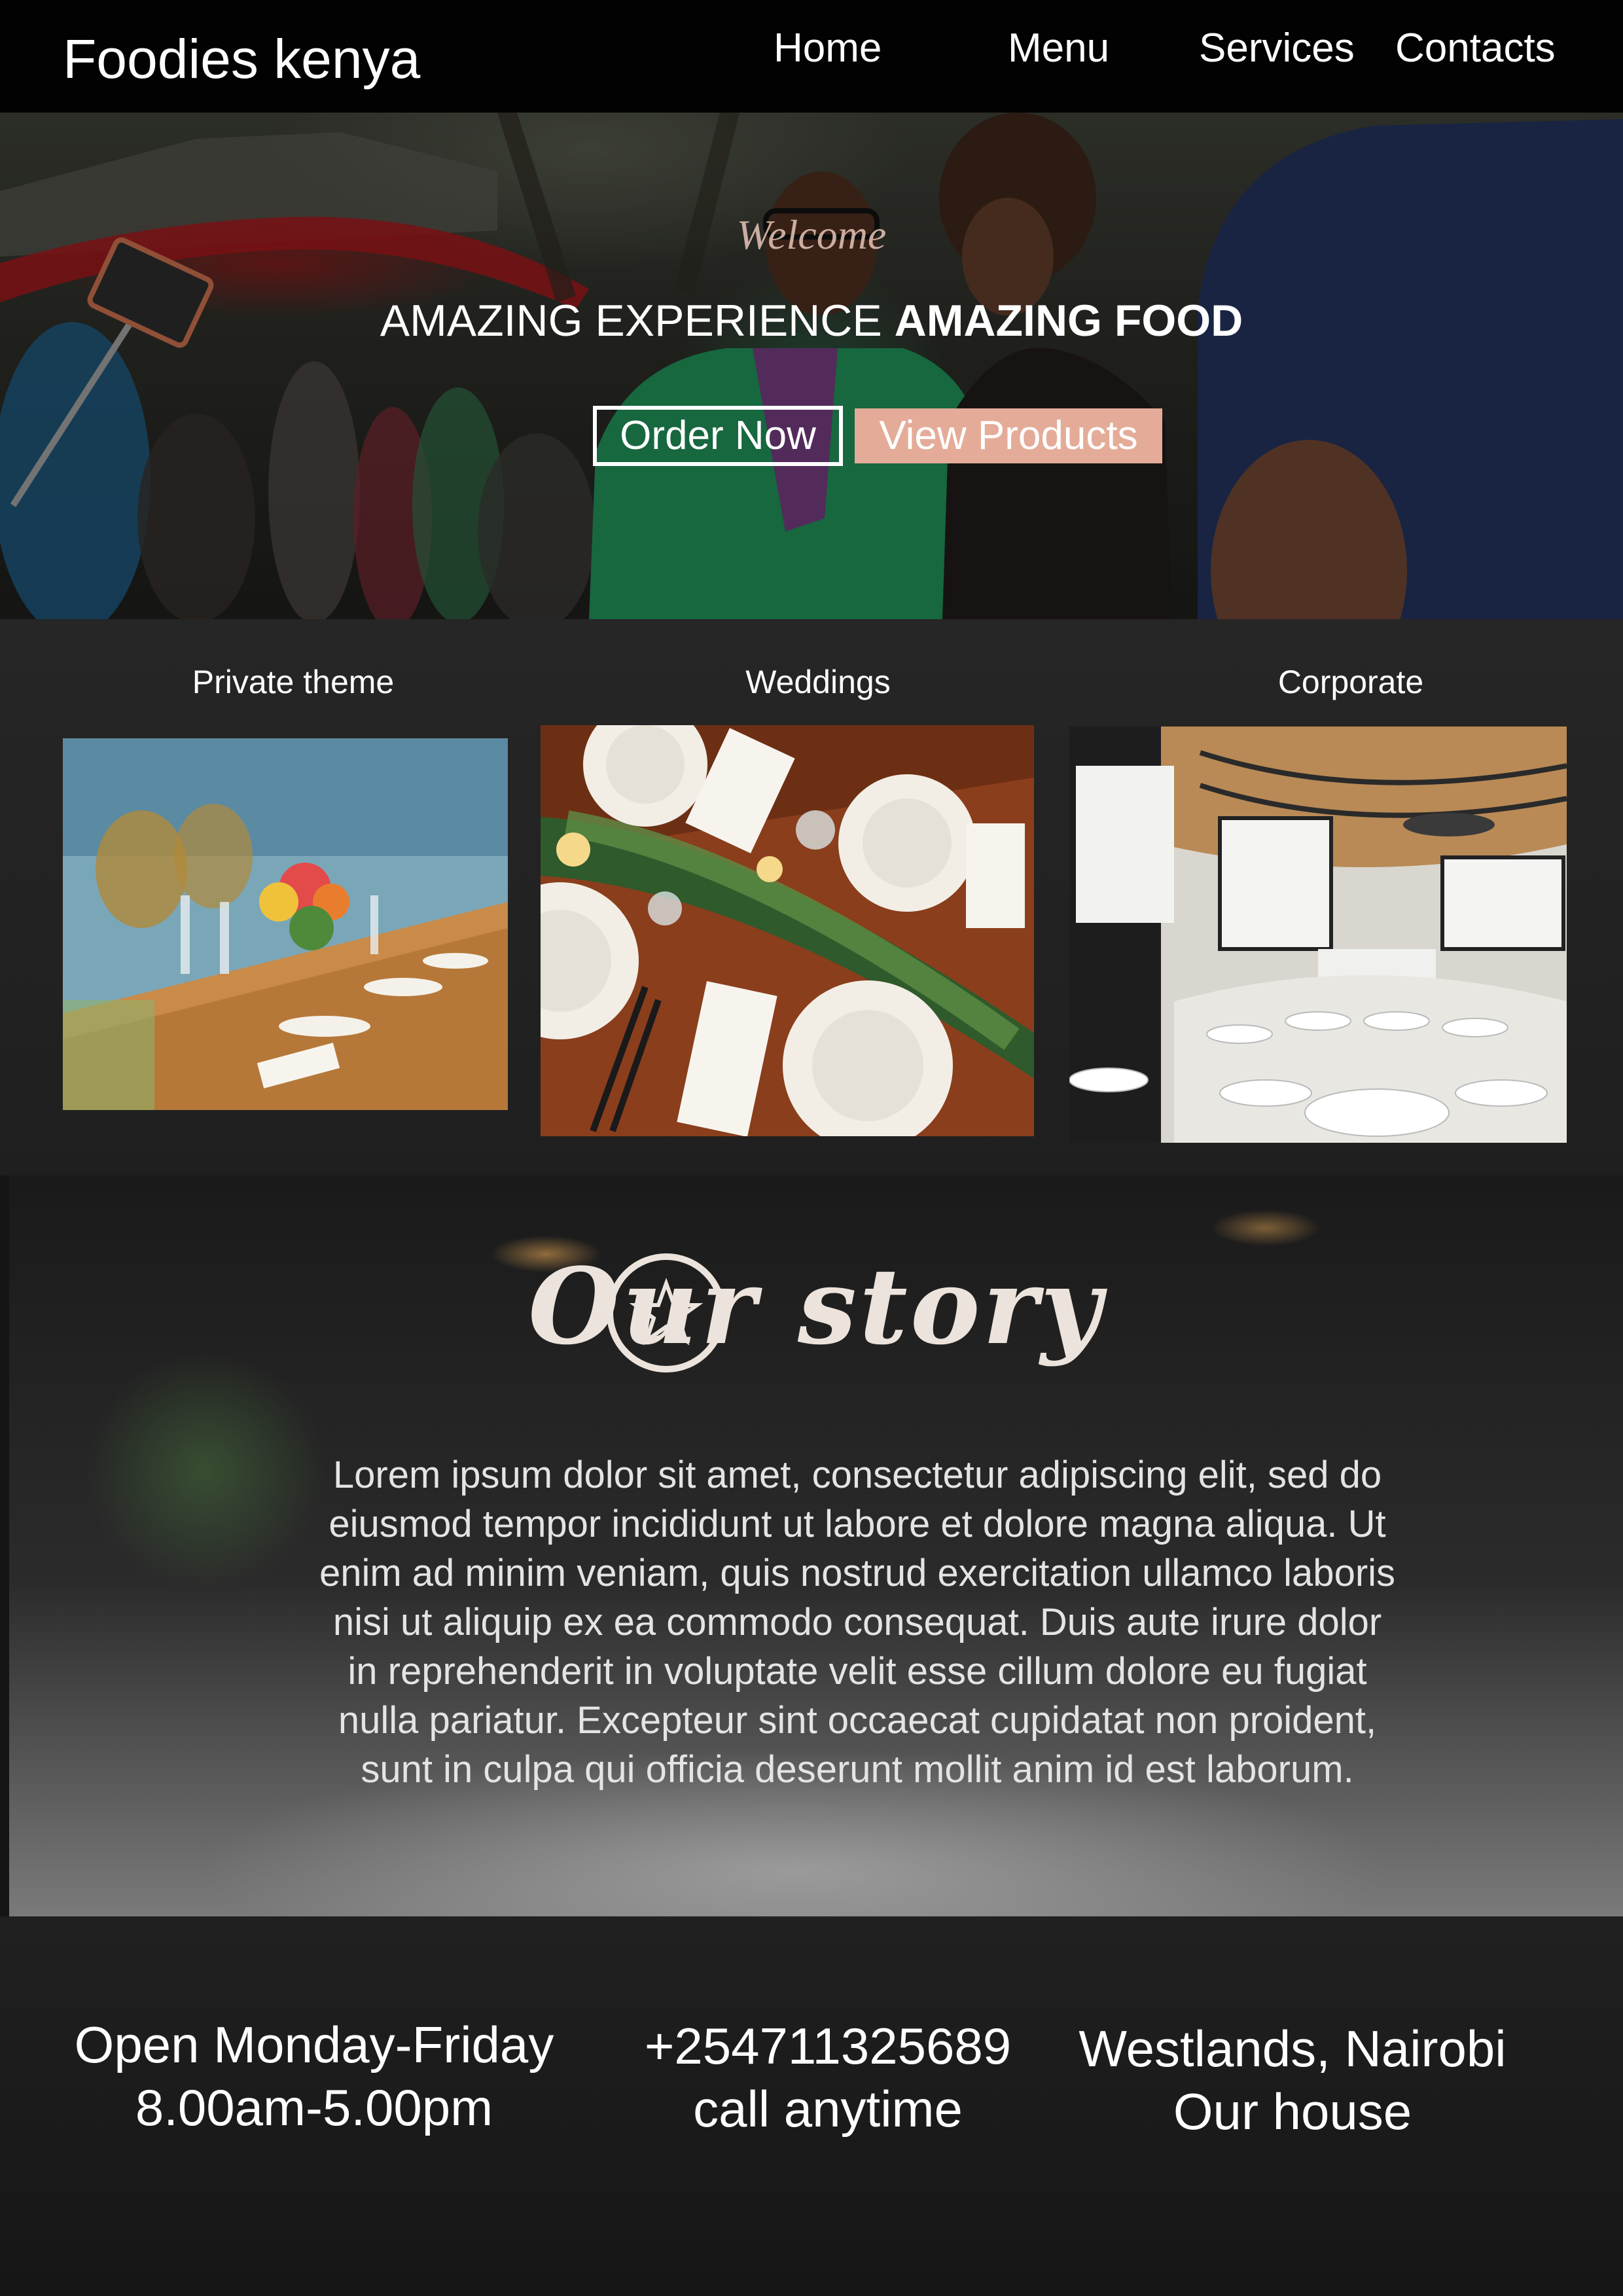 Image resolution: width=1623 pixels, height=2296 pixels. Describe the element at coordinates (1058, 48) in the screenshot. I see `nav-link-menu: Menu` at that location.